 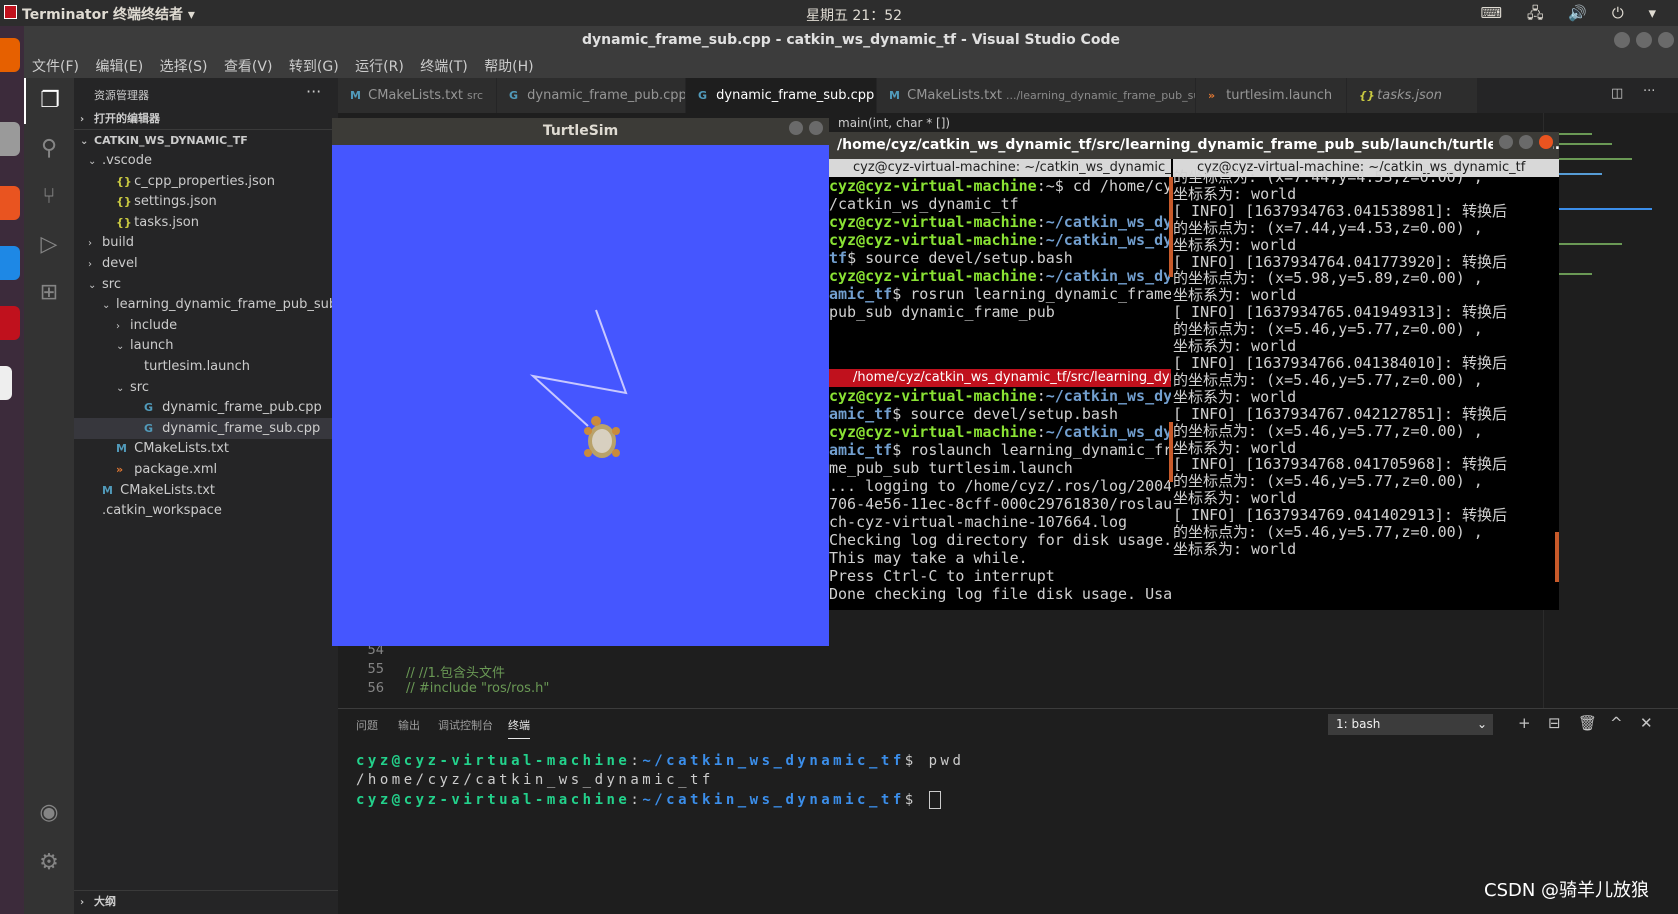 I want to click on tree-item: {} tasks.json, so click(x=206, y=222).